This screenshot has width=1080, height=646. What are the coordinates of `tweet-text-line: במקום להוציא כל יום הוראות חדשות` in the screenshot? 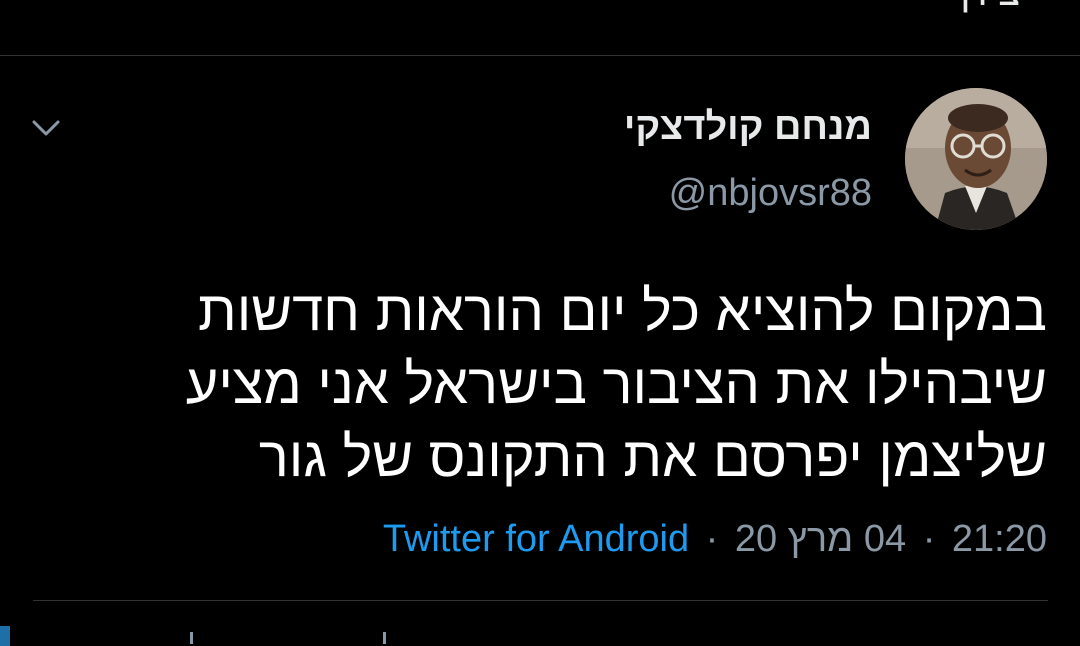 It's located at (622, 310).